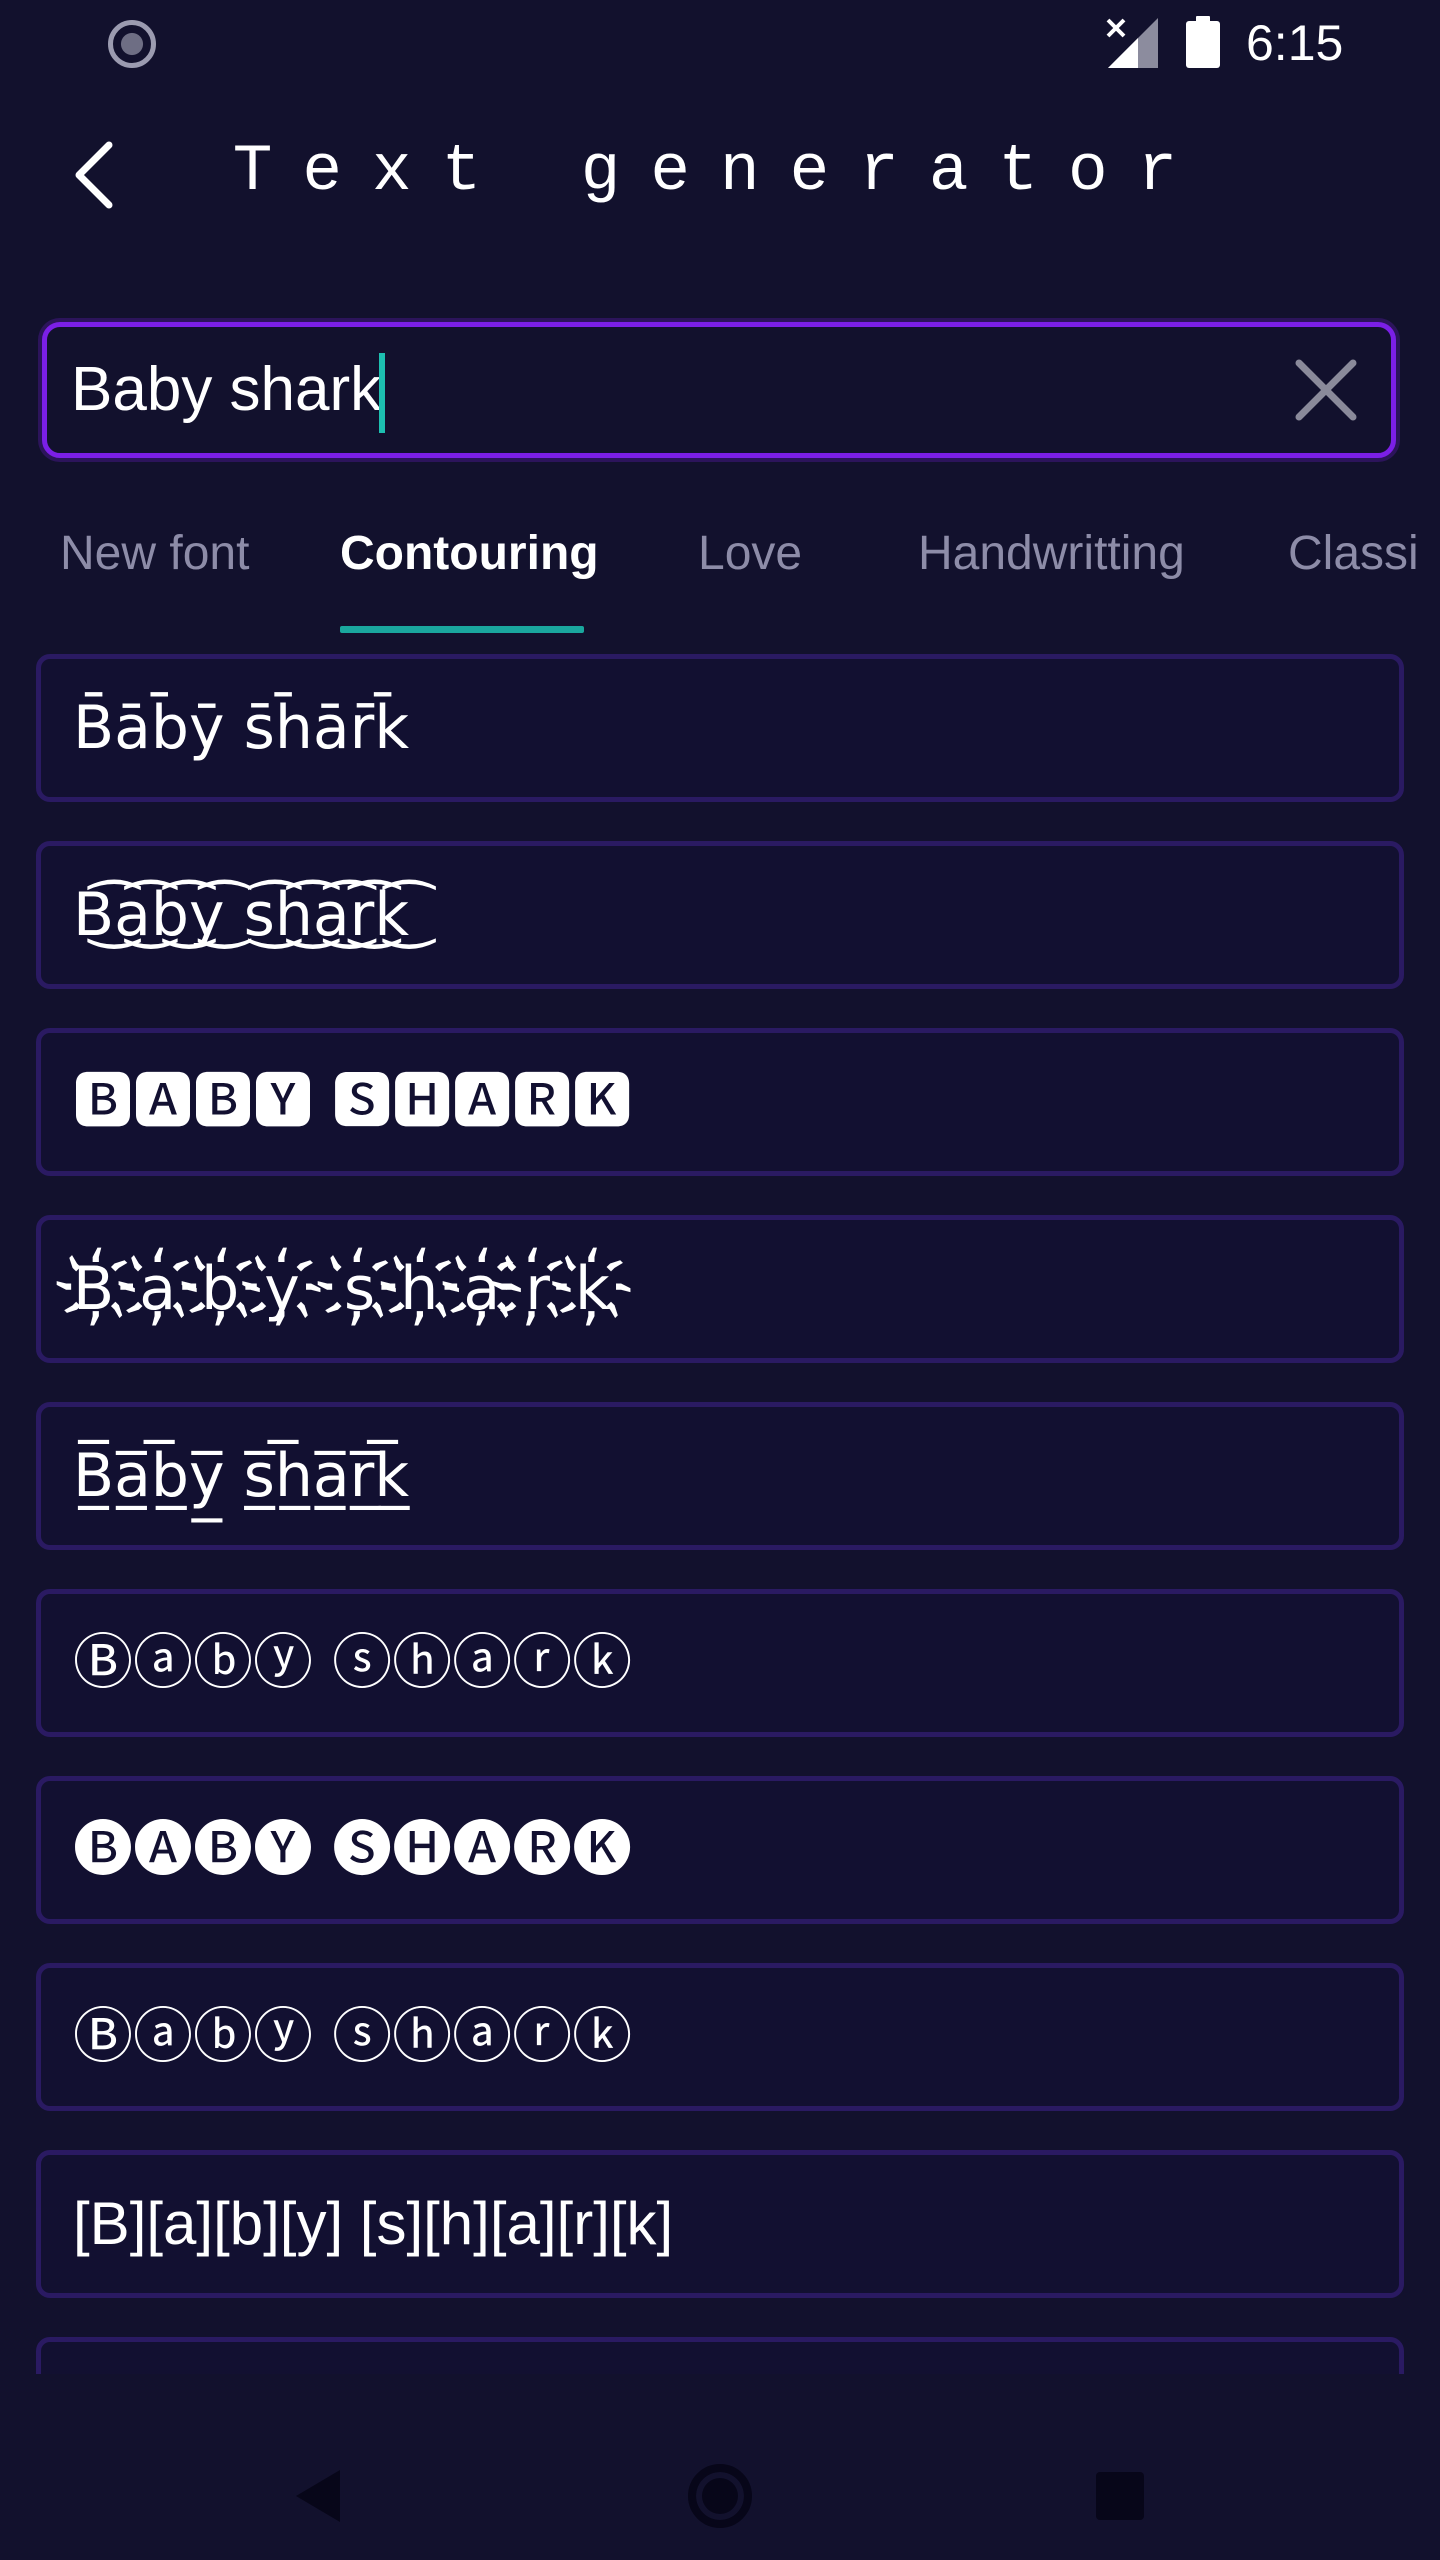  Describe the element at coordinates (720, 1102) in the screenshot. I see `list-item: 🅱🅰🅱🆈 🆂🅷🅰🆁🅺` at that location.